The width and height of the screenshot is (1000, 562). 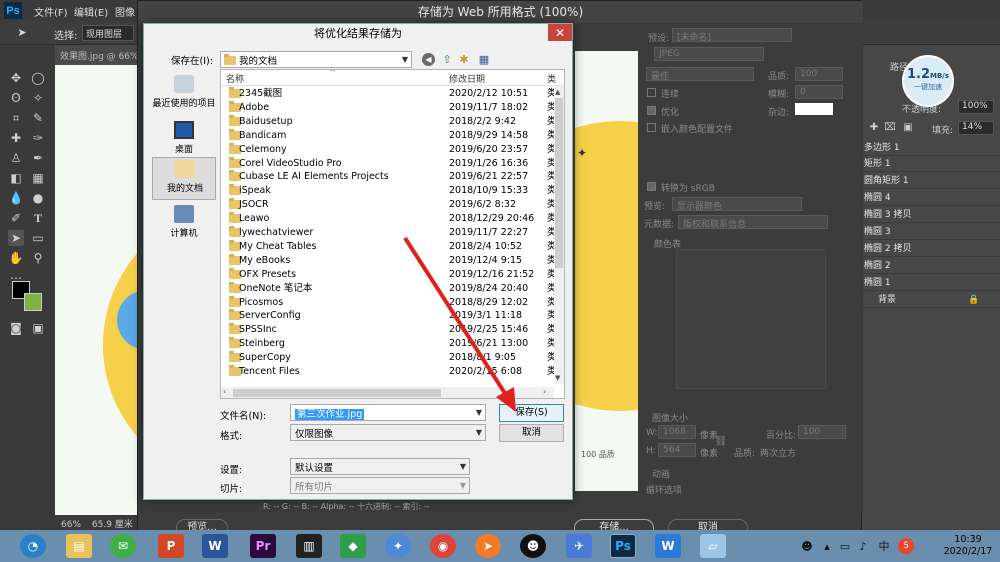 What do you see at coordinates (533, 546) in the screenshot?
I see `qq-icon: ☻` at bounding box center [533, 546].